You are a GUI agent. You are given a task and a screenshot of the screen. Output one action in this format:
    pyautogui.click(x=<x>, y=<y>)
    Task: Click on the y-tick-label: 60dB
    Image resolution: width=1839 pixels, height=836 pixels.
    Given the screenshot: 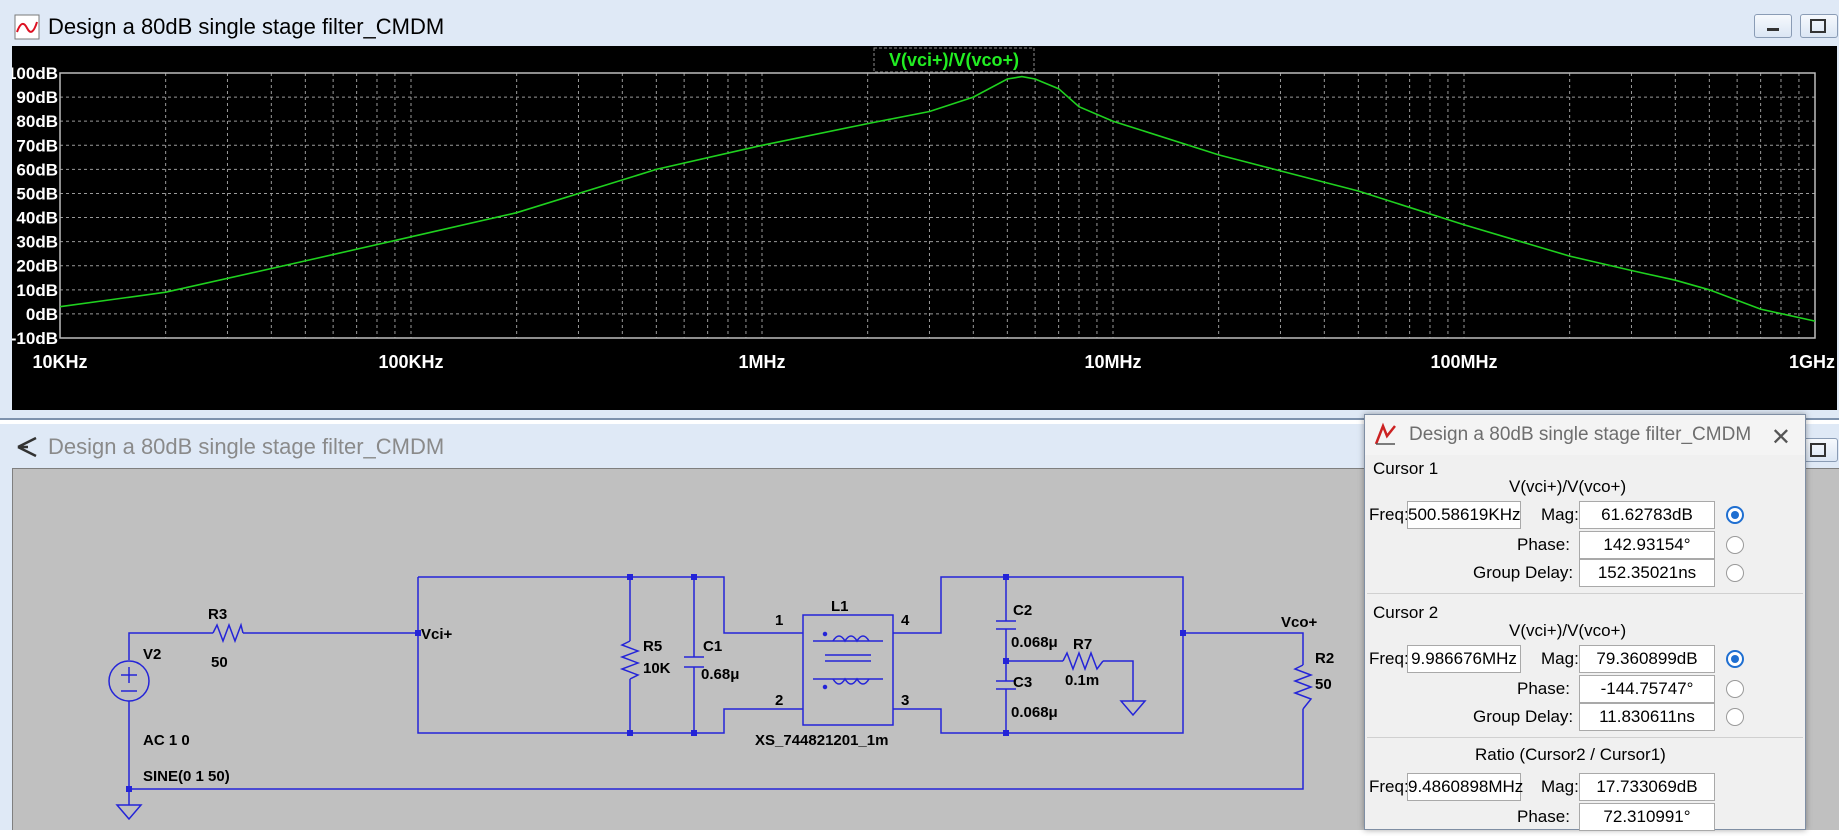 What is the action you would take?
    pyautogui.click(x=37, y=169)
    